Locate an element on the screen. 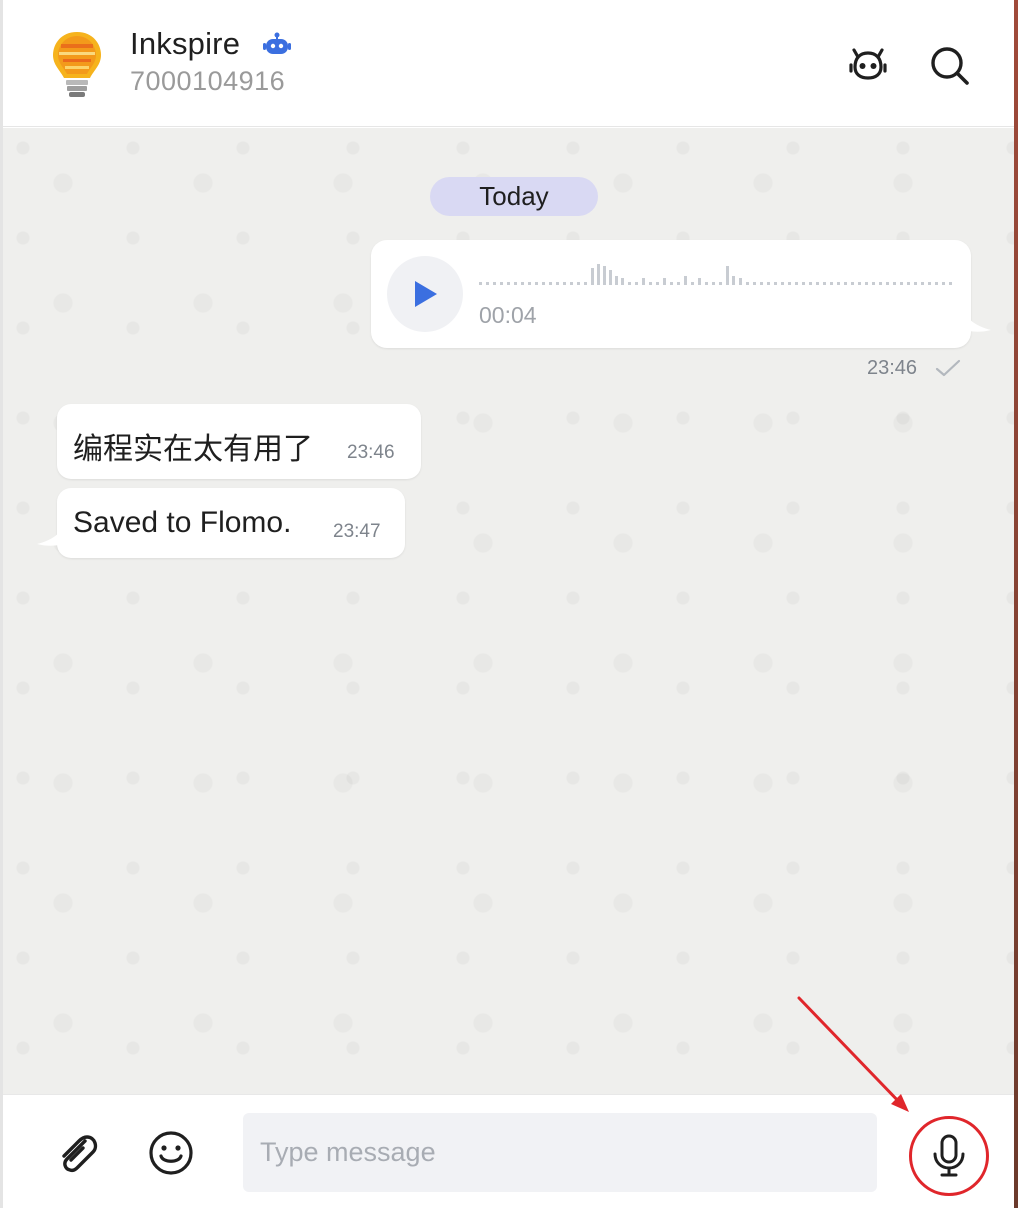  bot-icon is located at coordinates (868, 64).